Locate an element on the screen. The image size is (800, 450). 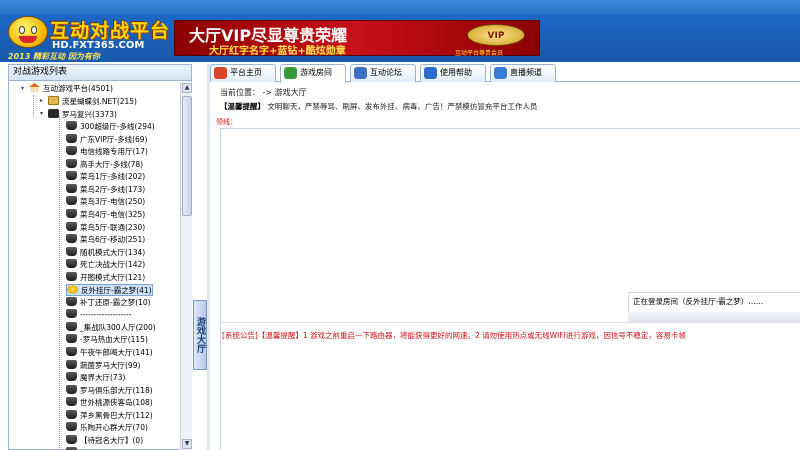
tree-root: 互动游戏平台(4501) is located at coordinates (71, 89).